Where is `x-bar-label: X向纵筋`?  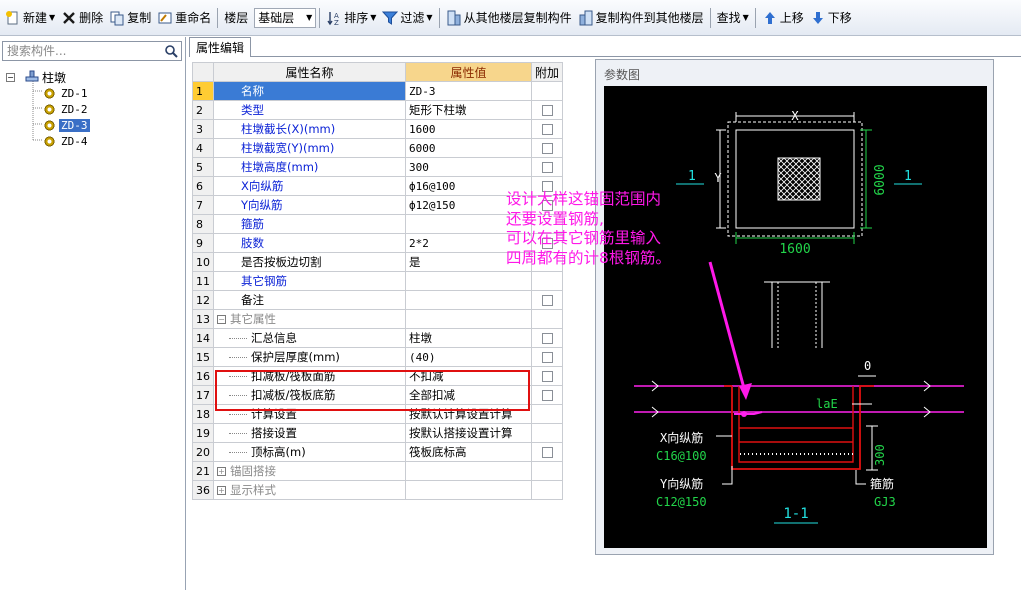
x-bar-label: X向纵筋 is located at coordinates (681, 437).